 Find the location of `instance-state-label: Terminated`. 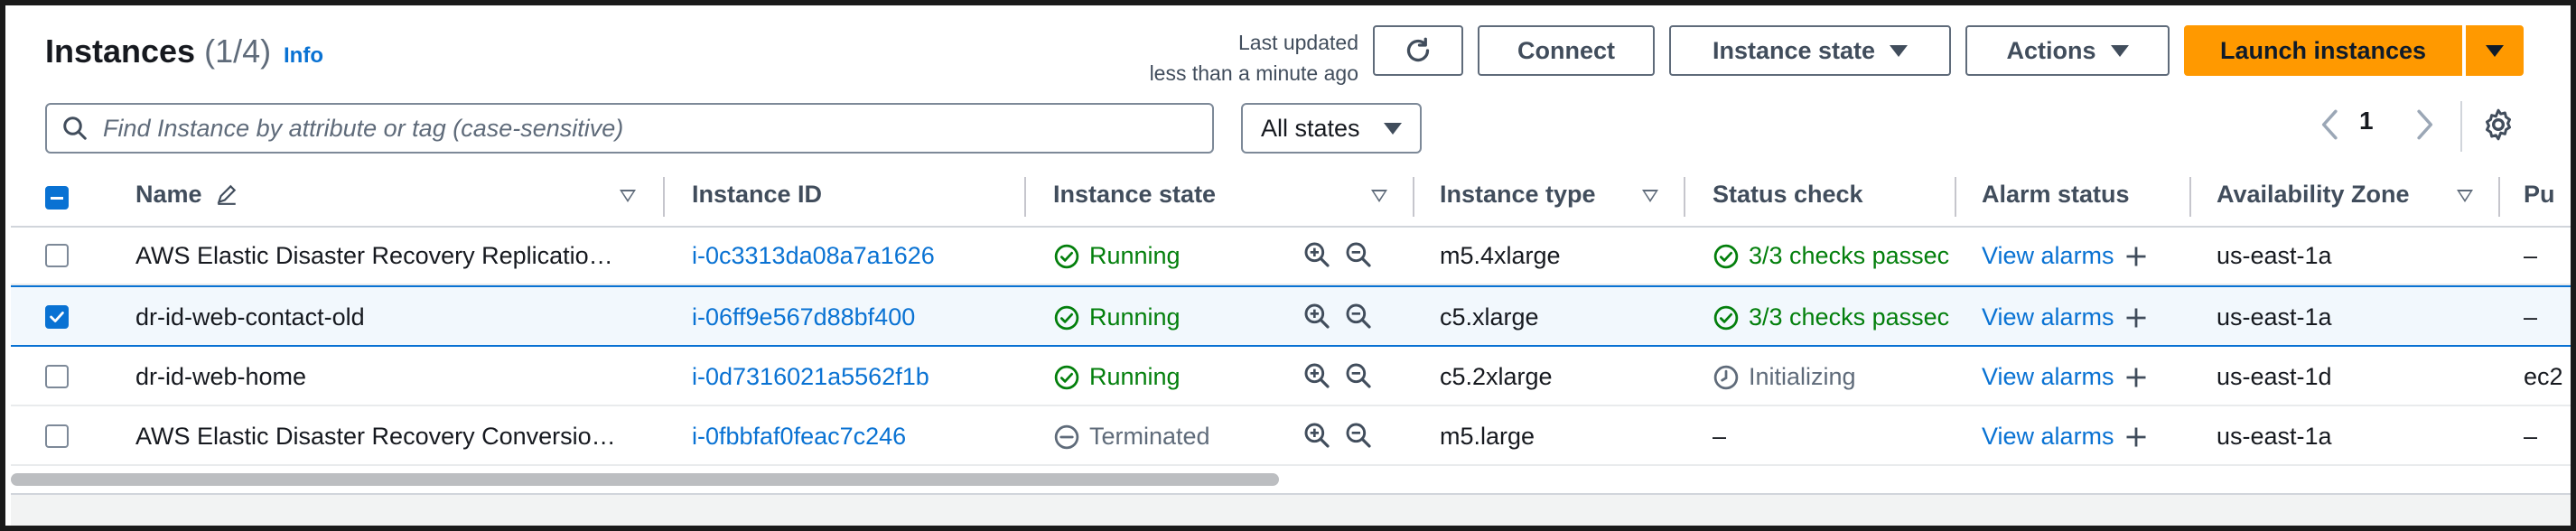

instance-state-label: Terminated is located at coordinates (1150, 436).